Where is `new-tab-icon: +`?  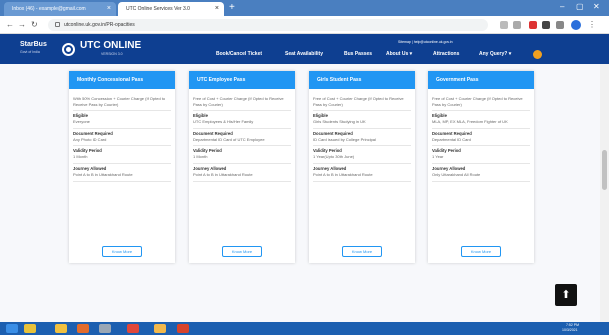 new-tab-icon: + is located at coordinates (232, 8).